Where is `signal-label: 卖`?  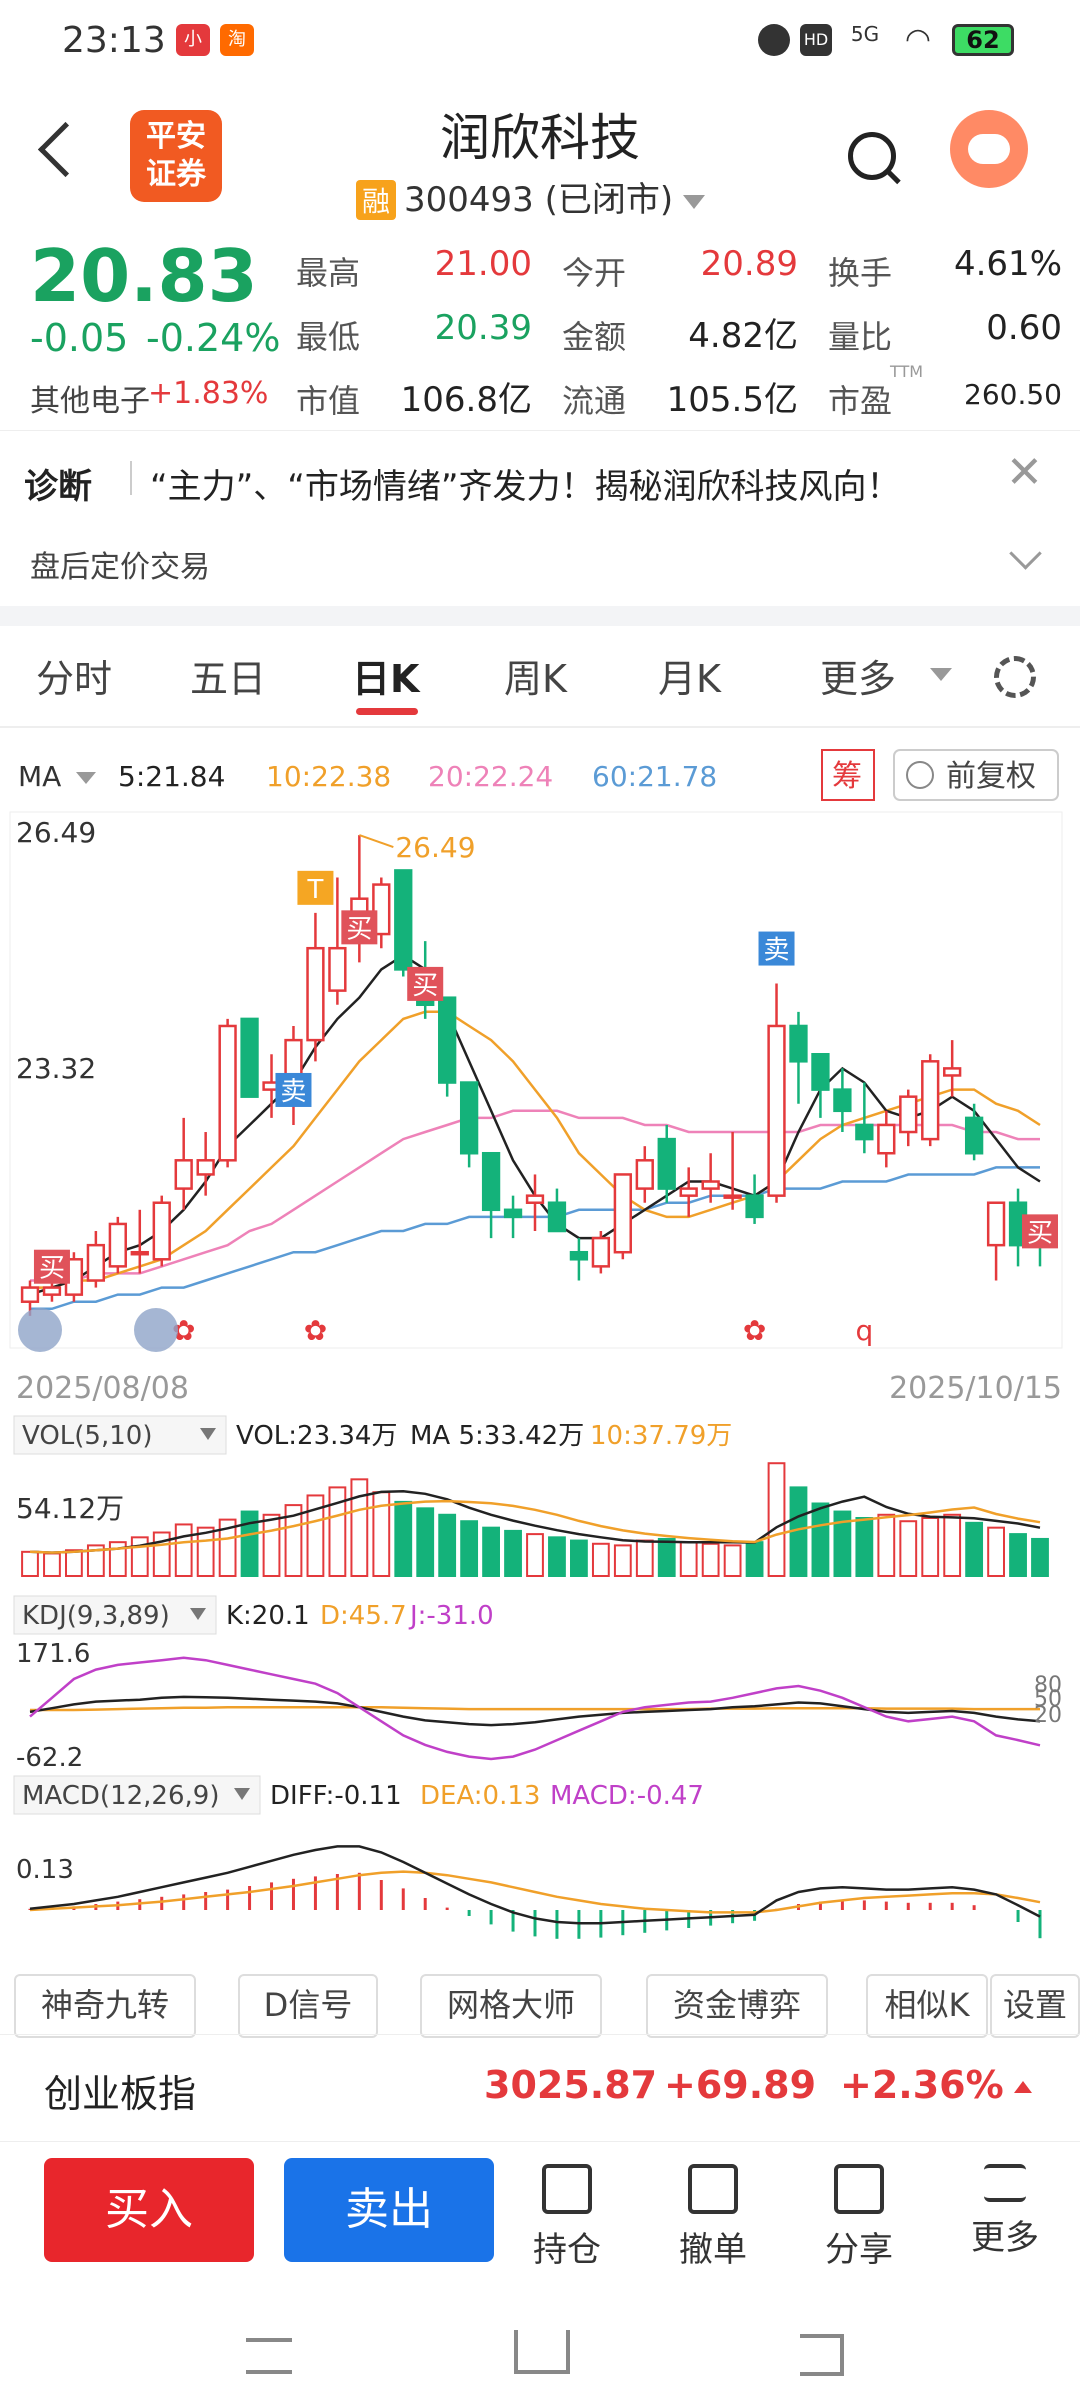
signal-label: 卖 is located at coordinates (777, 951).